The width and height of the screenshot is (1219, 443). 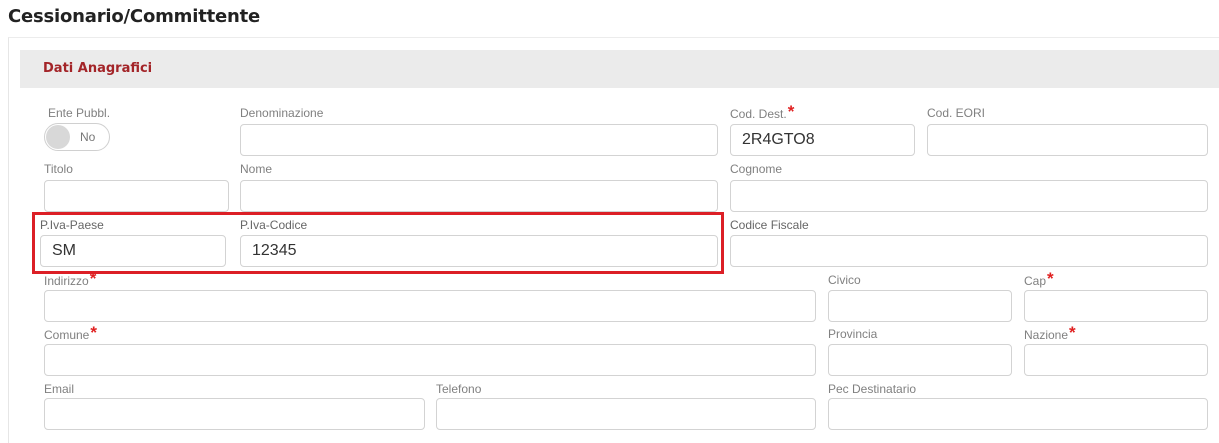 I want to click on indirizzo-field, so click(x=430, y=306).